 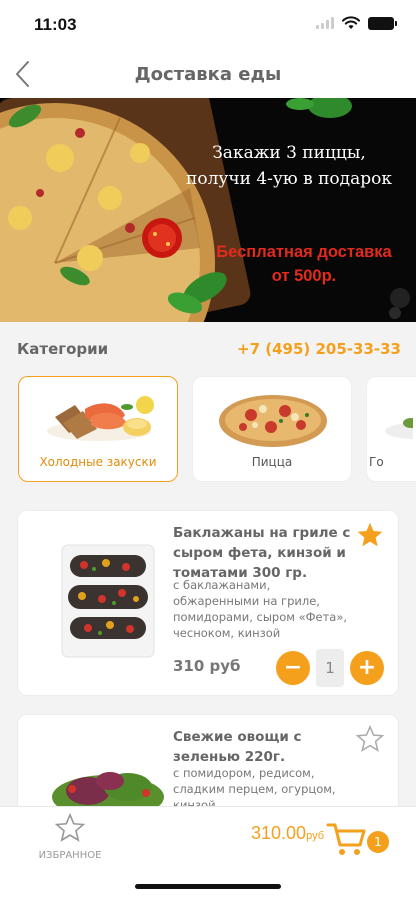 I want to click on category-label: Пицца, so click(x=272, y=462).